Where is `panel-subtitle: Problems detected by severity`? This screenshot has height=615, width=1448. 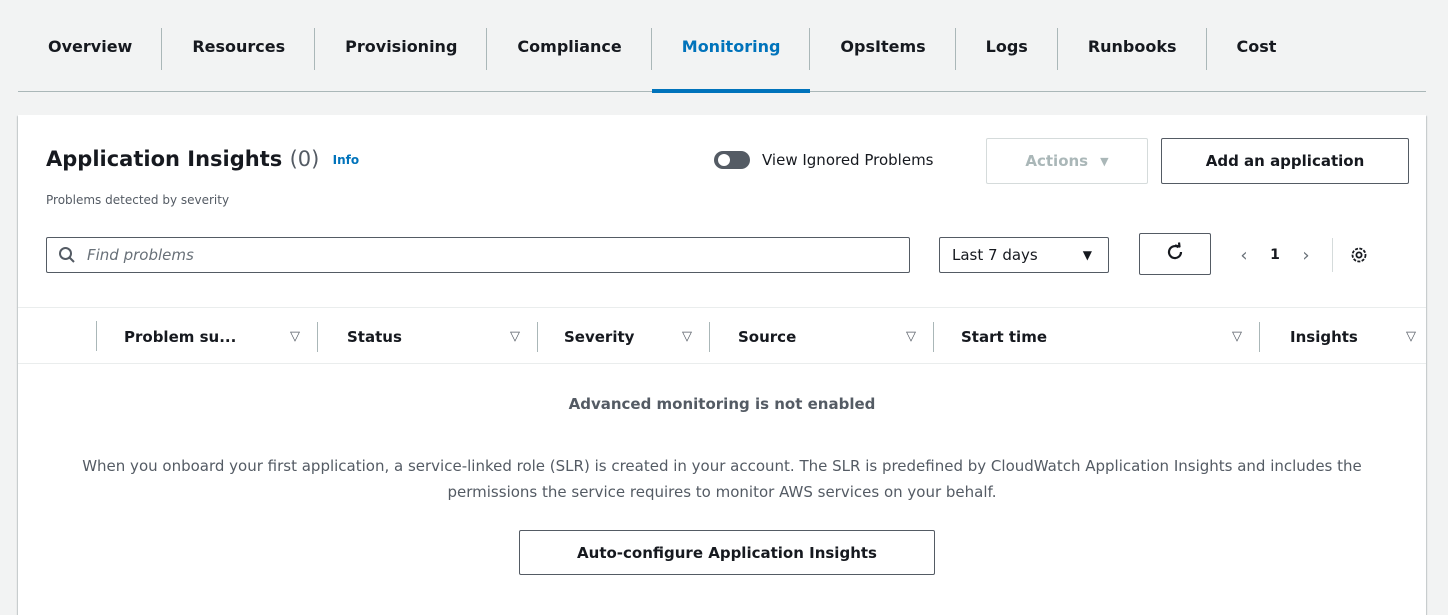 panel-subtitle: Problems detected by severity is located at coordinates (138, 200).